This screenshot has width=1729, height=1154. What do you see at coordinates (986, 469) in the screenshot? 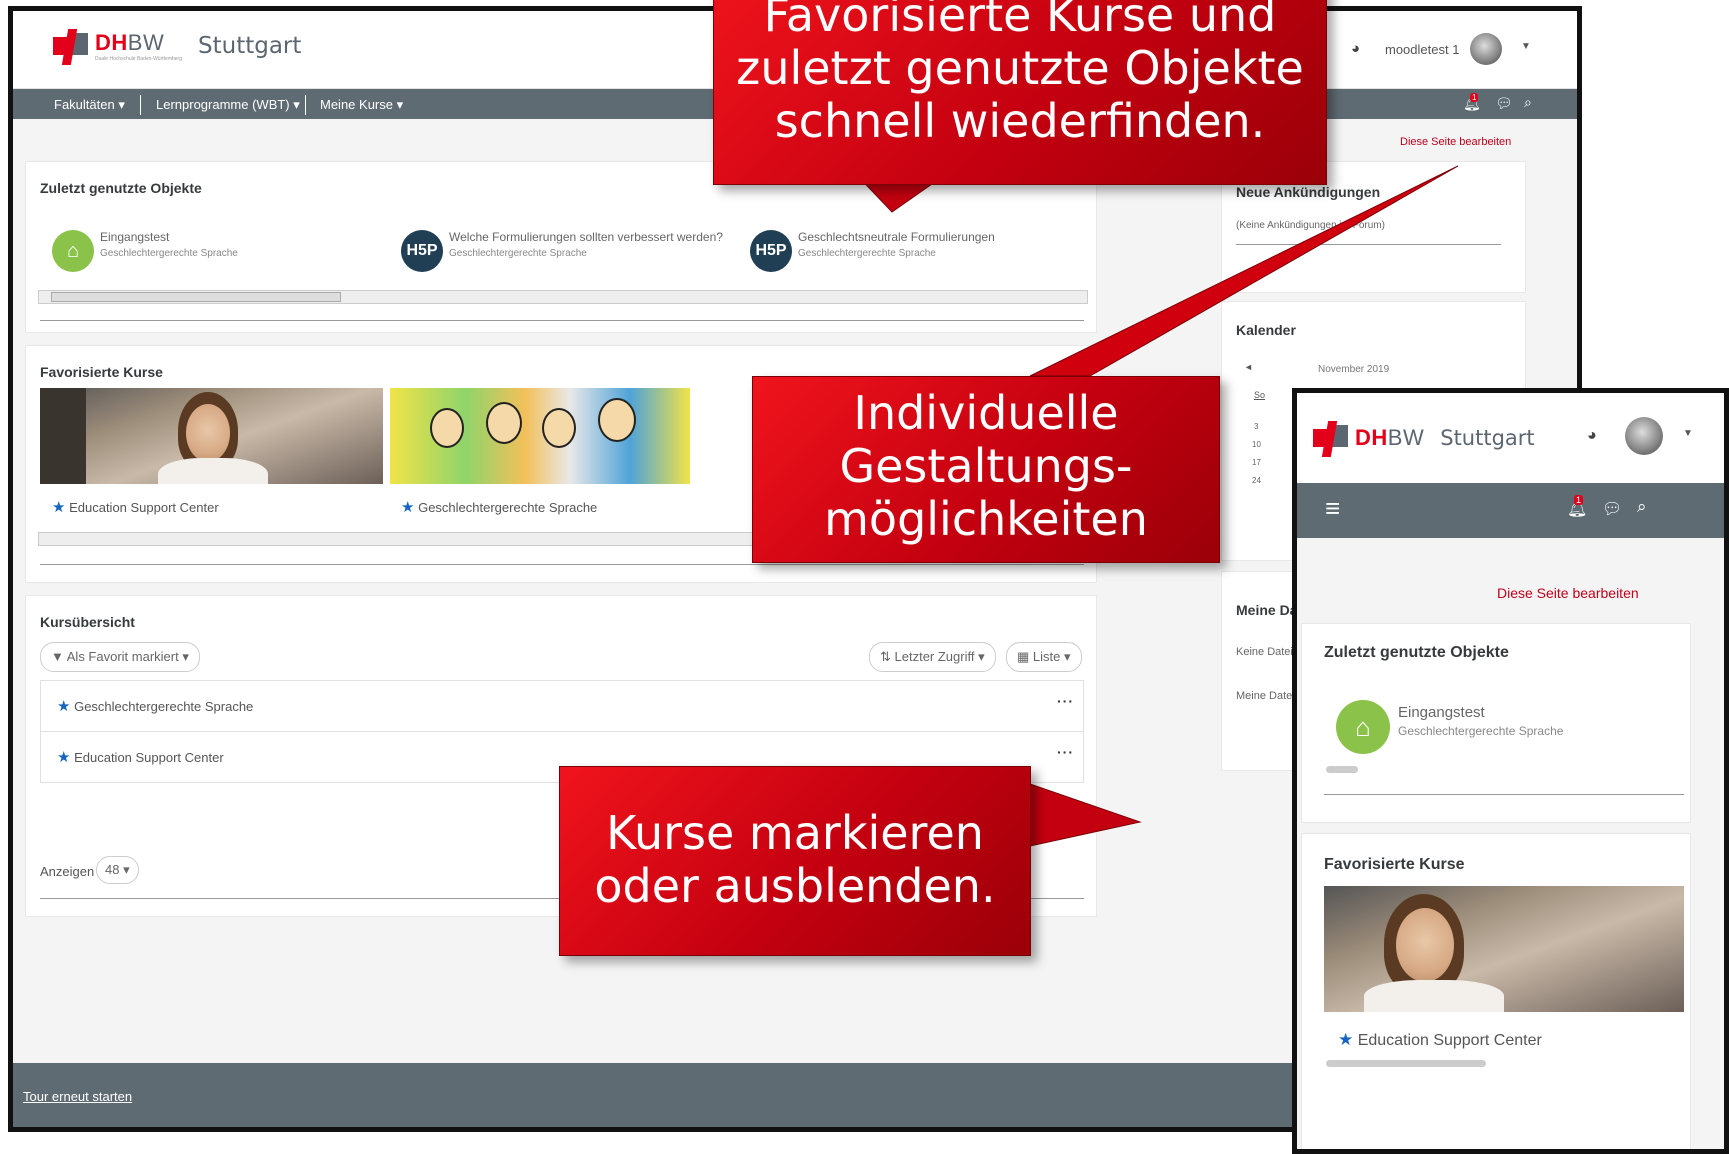
I see `callout-middle: Individuelle Gestaltungs-möglichkeiten` at bounding box center [986, 469].